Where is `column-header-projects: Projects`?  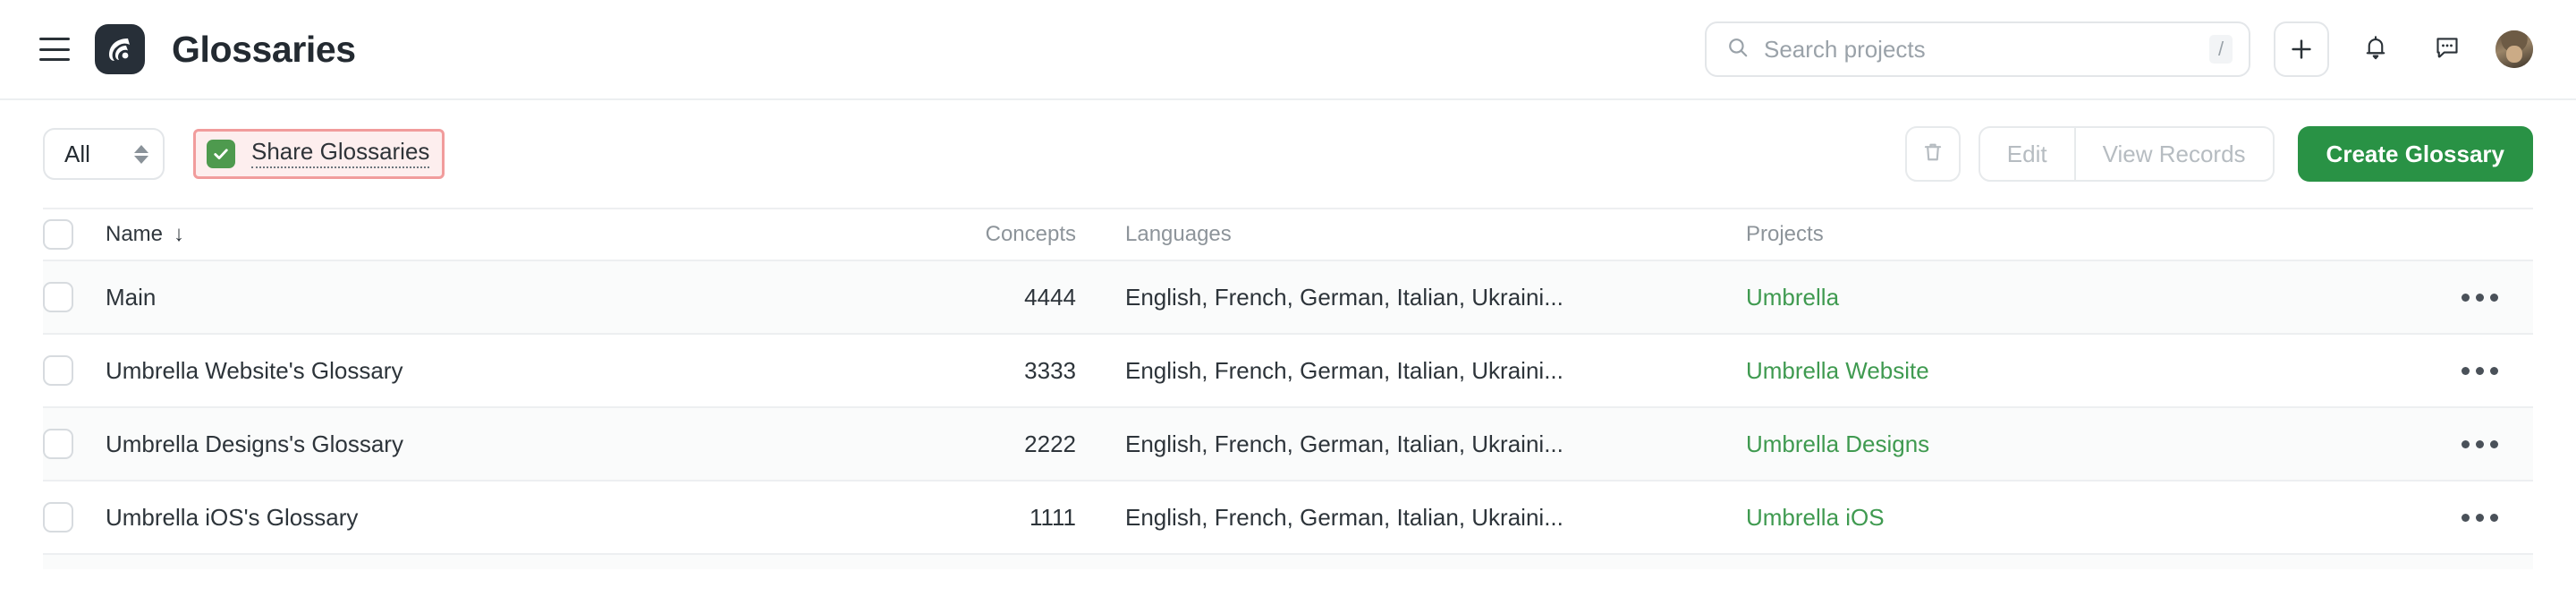 column-header-projects: Projects is located at coordinates (2086, 234).